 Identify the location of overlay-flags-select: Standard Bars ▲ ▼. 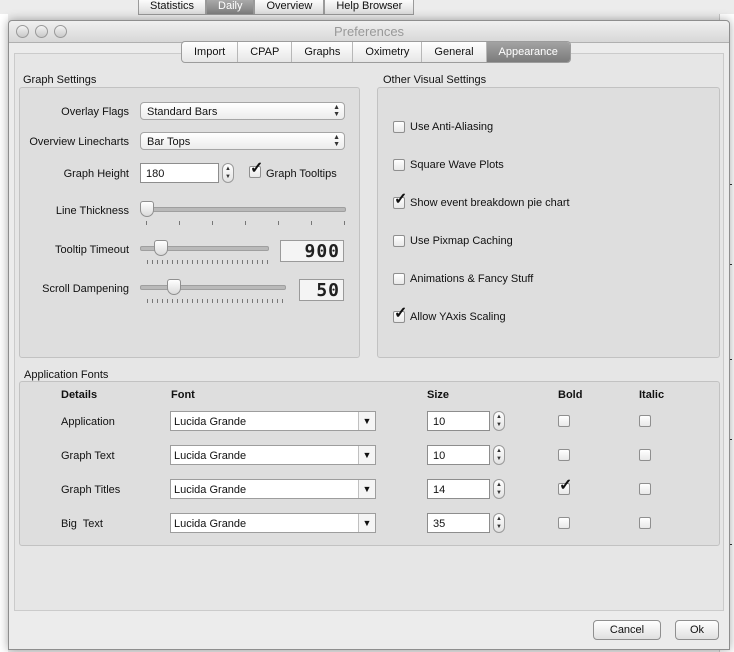
(242, 111).